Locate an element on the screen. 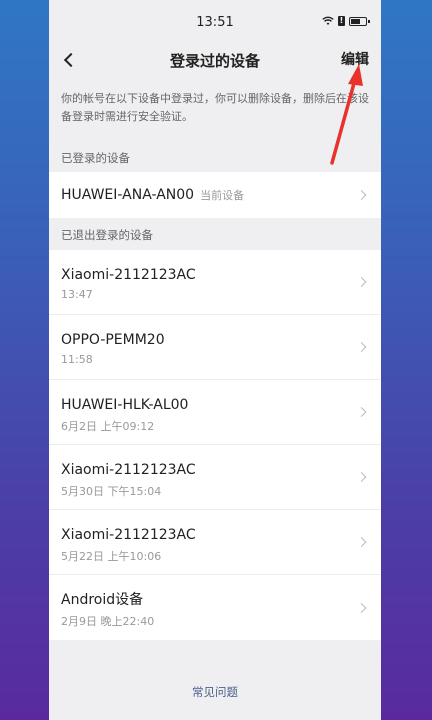  nav-bar: 登录过的设备 编辑 is located at coordinates (215, 60).